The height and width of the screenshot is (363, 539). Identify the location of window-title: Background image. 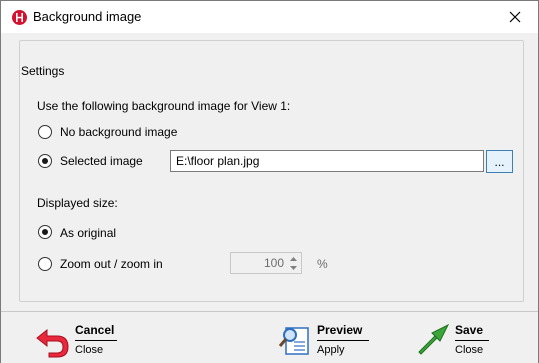
(87, 16).